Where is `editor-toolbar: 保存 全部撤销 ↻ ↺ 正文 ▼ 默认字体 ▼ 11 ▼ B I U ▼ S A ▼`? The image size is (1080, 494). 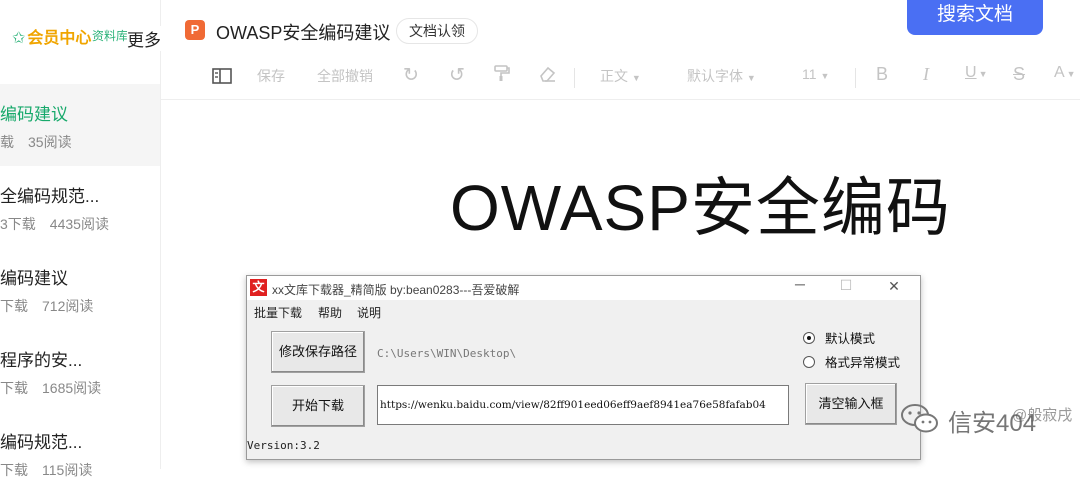
editor-toolbar: 保存 全部撤销 ↻ ↺ 正文 ▼ 默认字体 ▼ 11 ▼ B I U ▼ S A ▼ is located at coordinates (620, 81).